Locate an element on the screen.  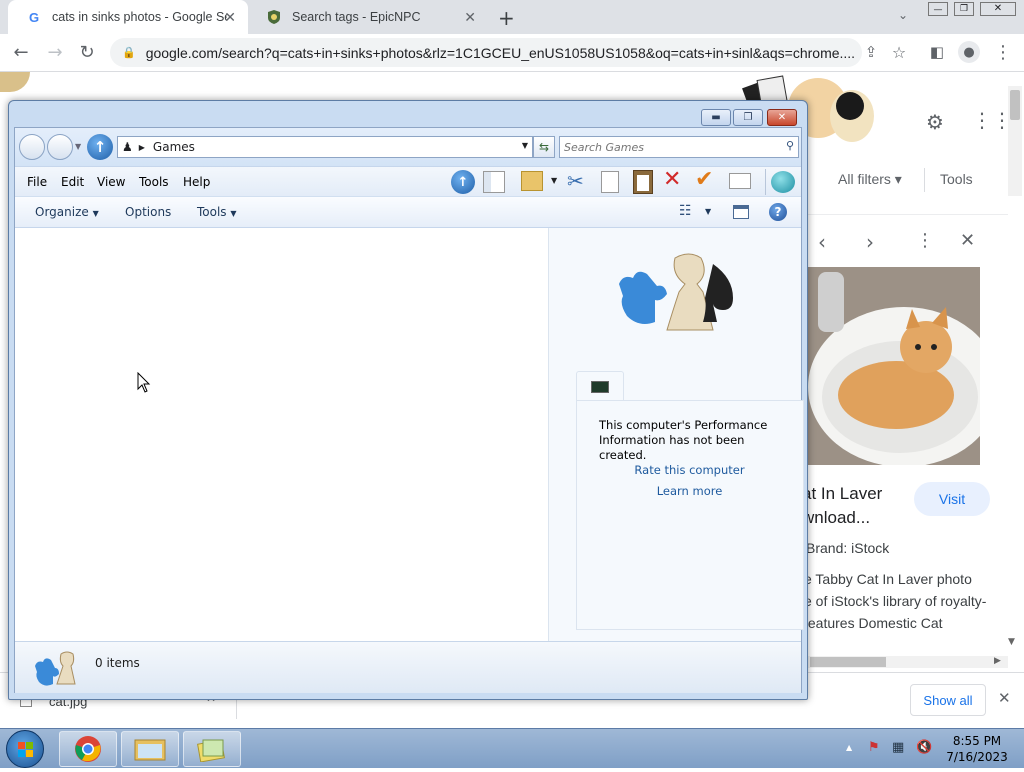
all-filters-label: All filters is located at coordinates (864, 179).